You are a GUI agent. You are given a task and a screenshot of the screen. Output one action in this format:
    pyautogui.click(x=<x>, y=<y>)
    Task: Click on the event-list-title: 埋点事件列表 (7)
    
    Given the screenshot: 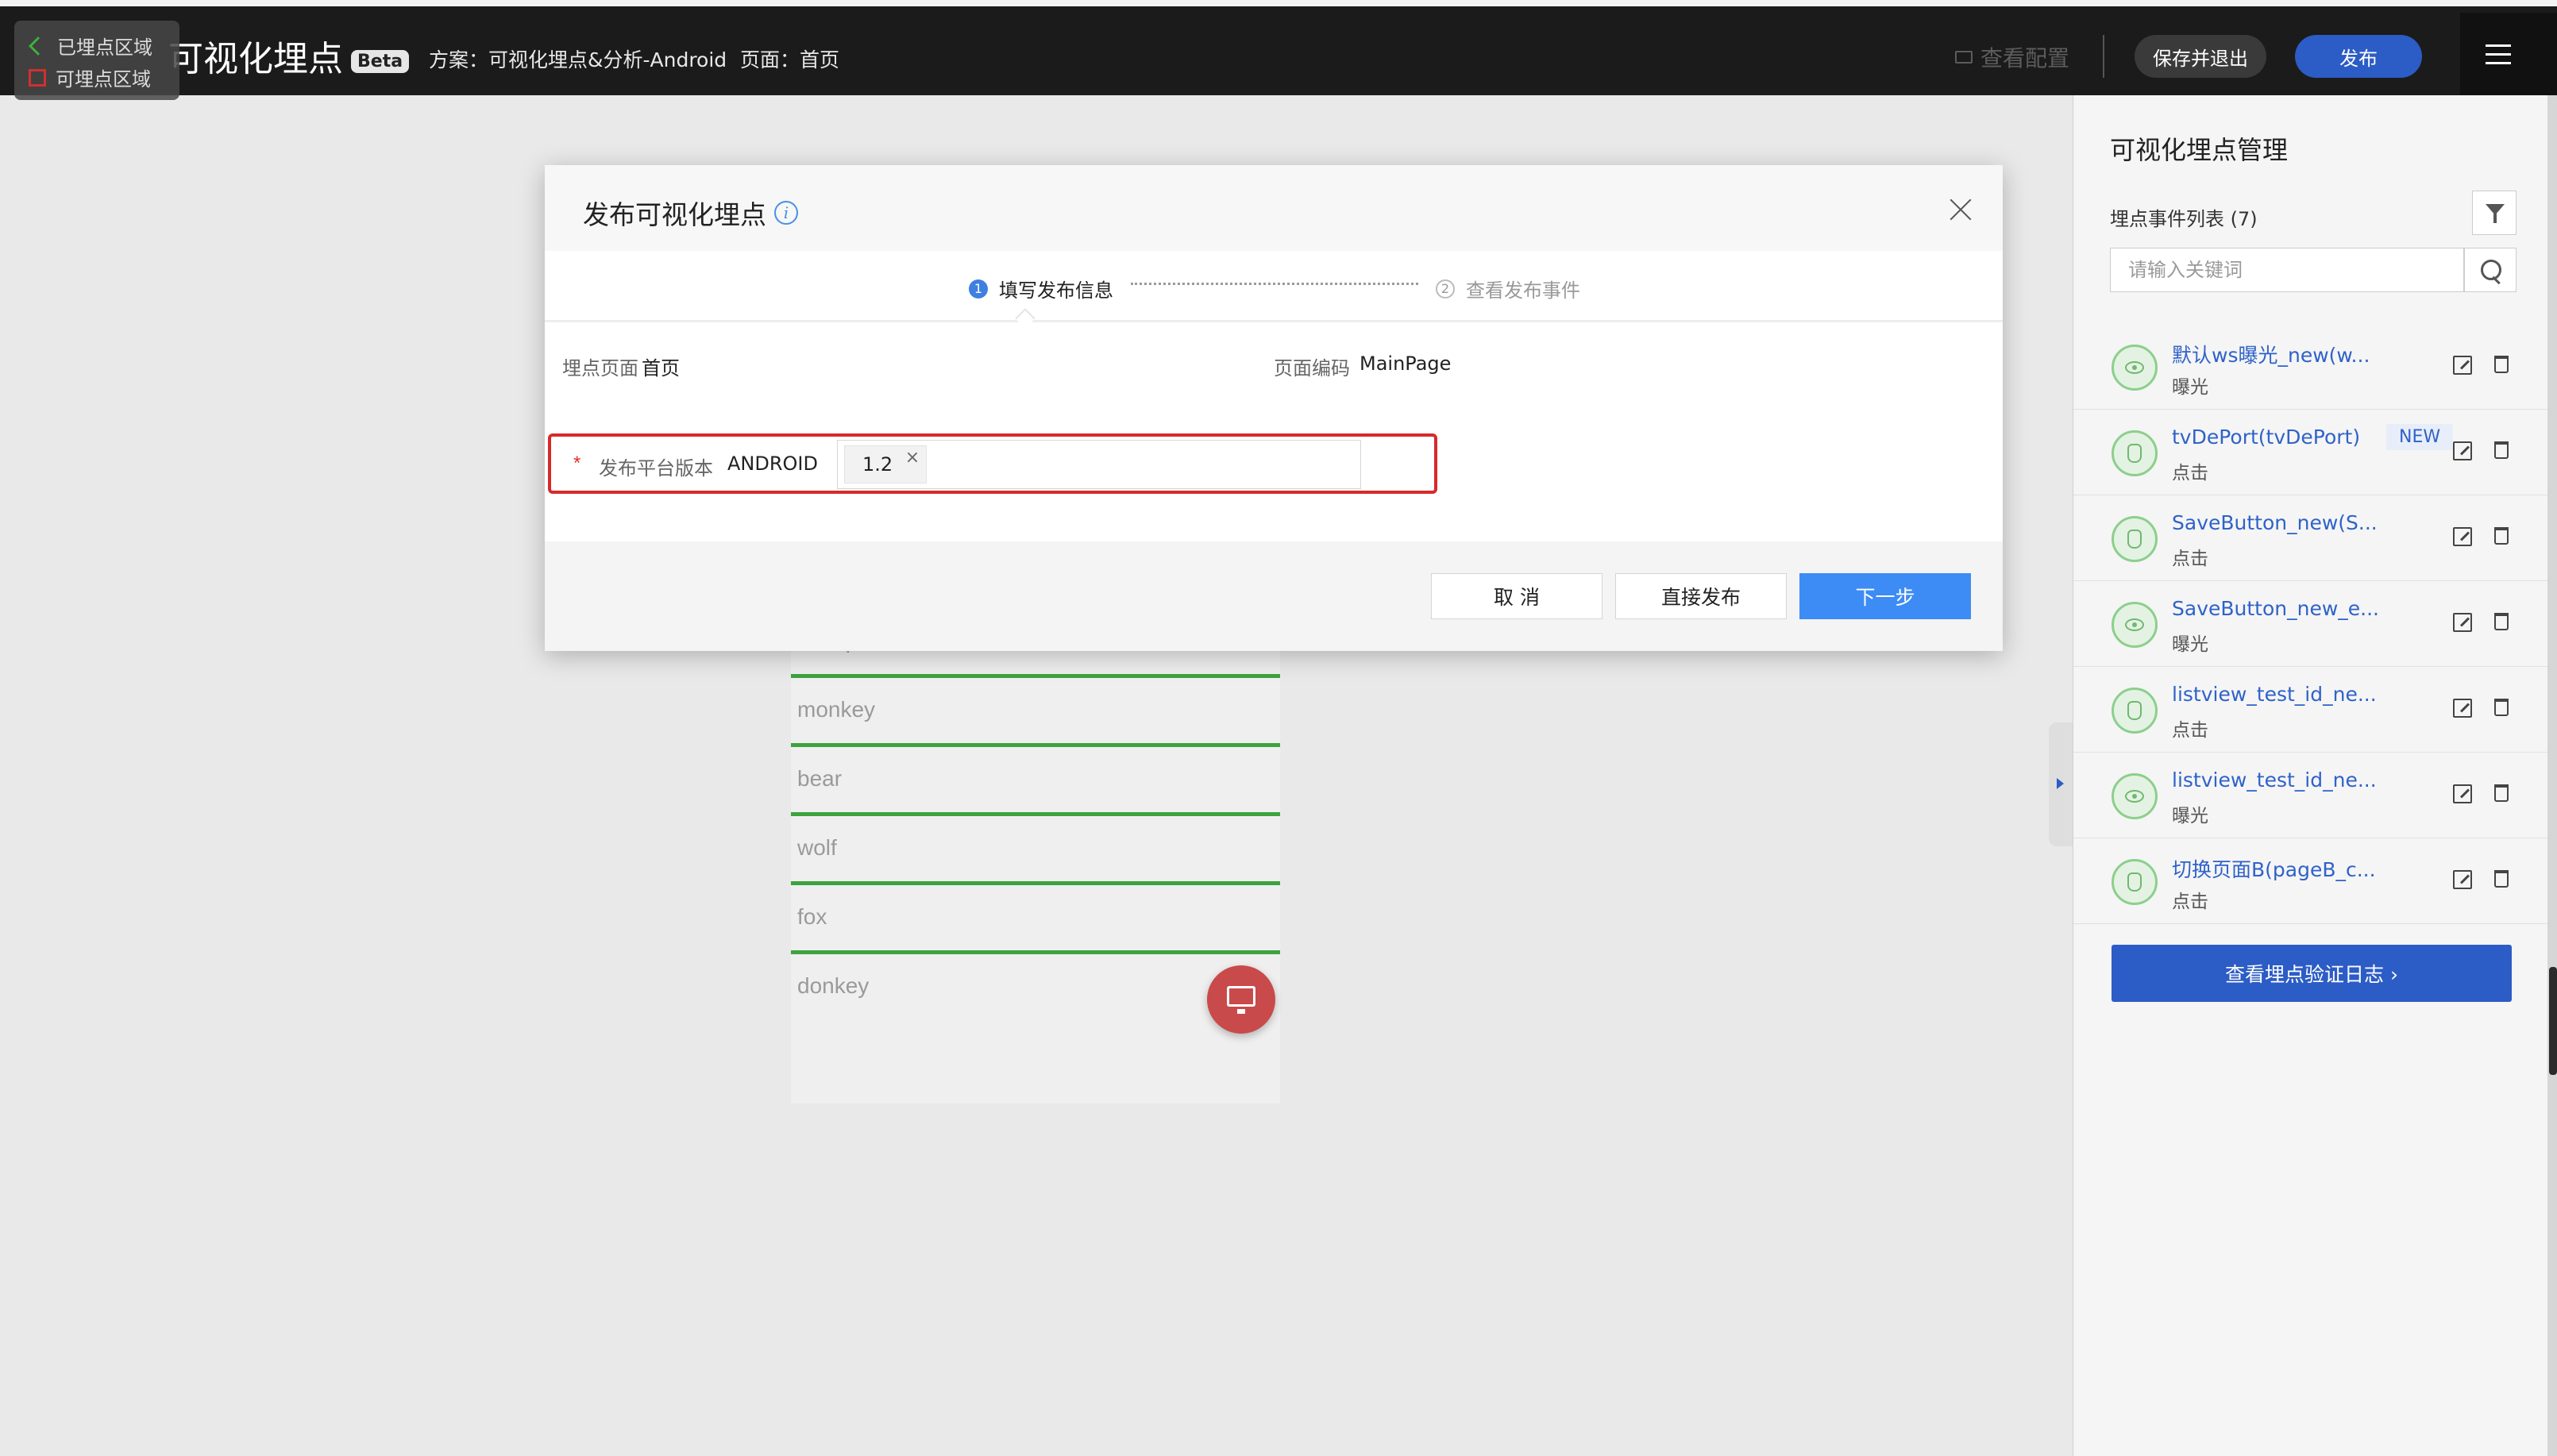 What is the action you would take?
    pyautogui.click(x=2184, y=219)
    